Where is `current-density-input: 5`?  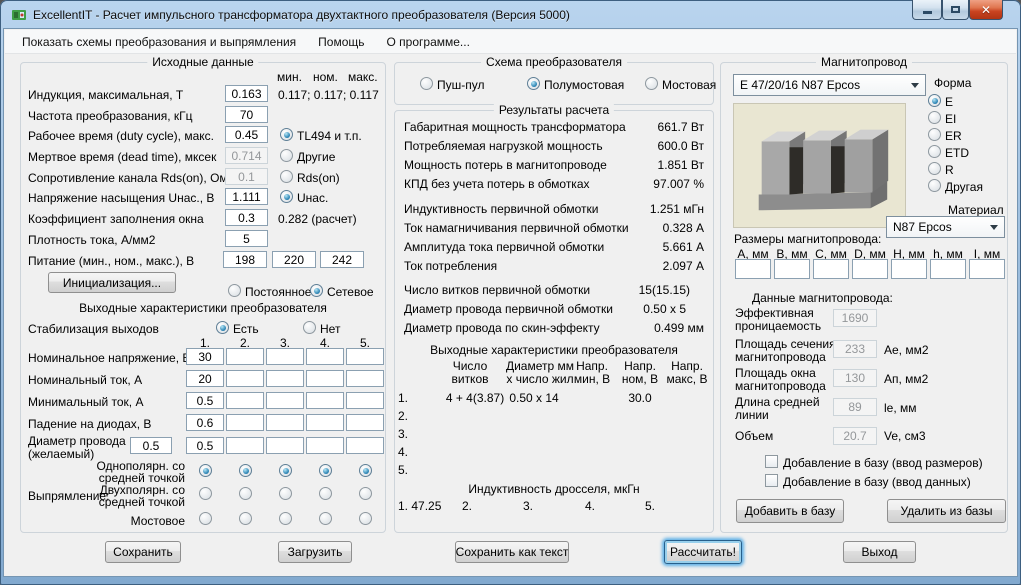 current-density-input: 5 is located at coordinates (246, 238).